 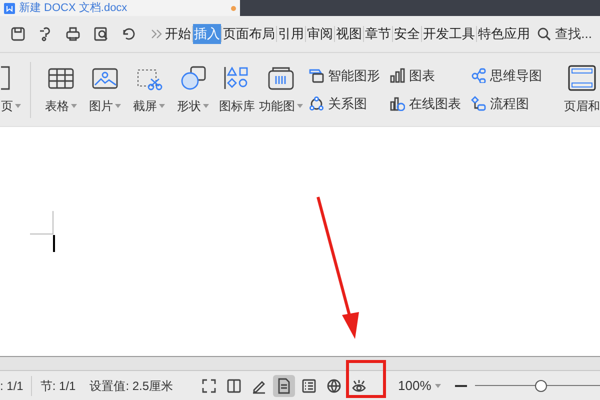 I want to click on zoom-slider-thumb, so click(x=541, y=386).